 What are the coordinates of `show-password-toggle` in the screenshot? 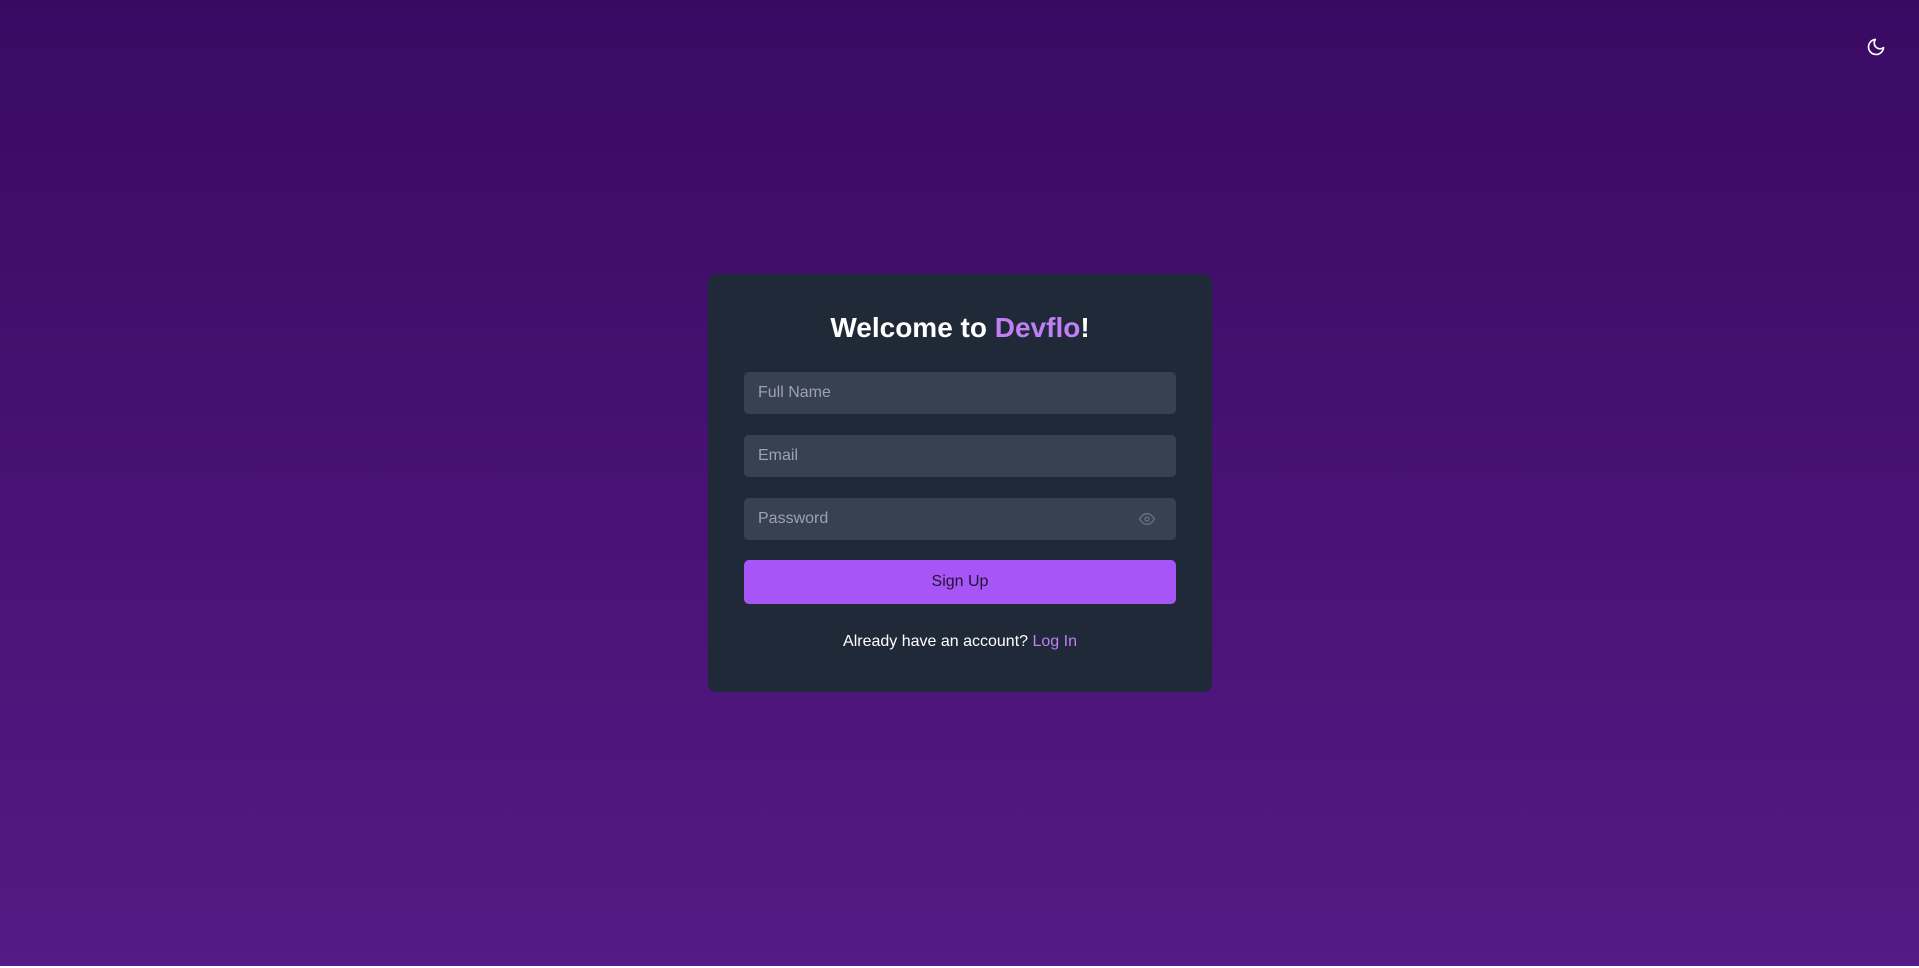 It's located at (1147, 519).